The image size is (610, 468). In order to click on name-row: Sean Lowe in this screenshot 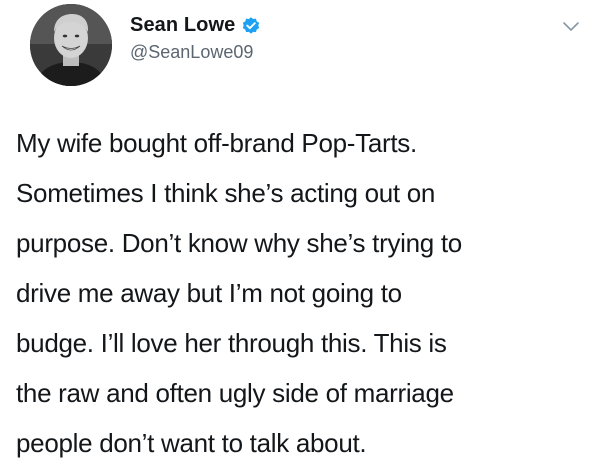, I will do `click(195, 25)`.